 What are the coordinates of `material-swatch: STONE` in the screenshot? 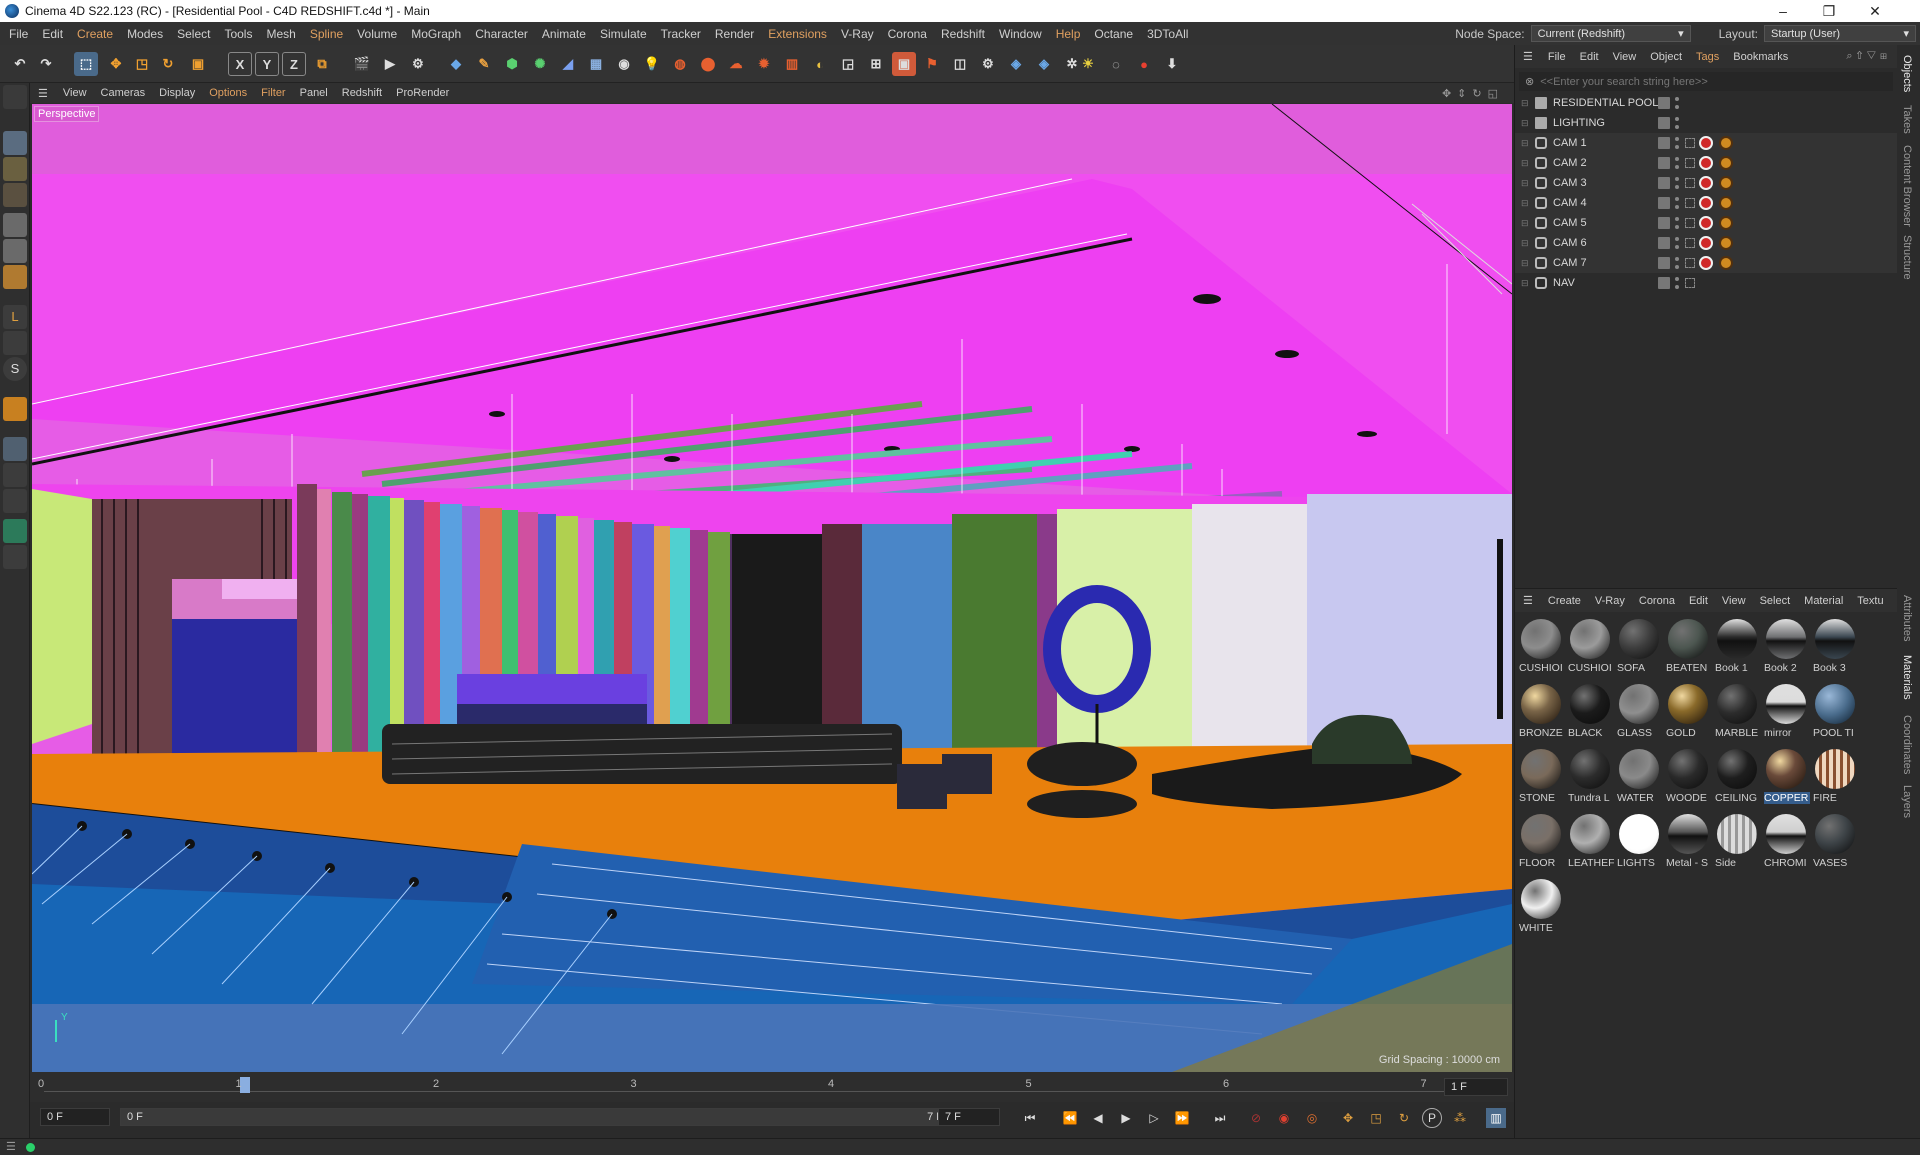 It's located at (1541, 778).